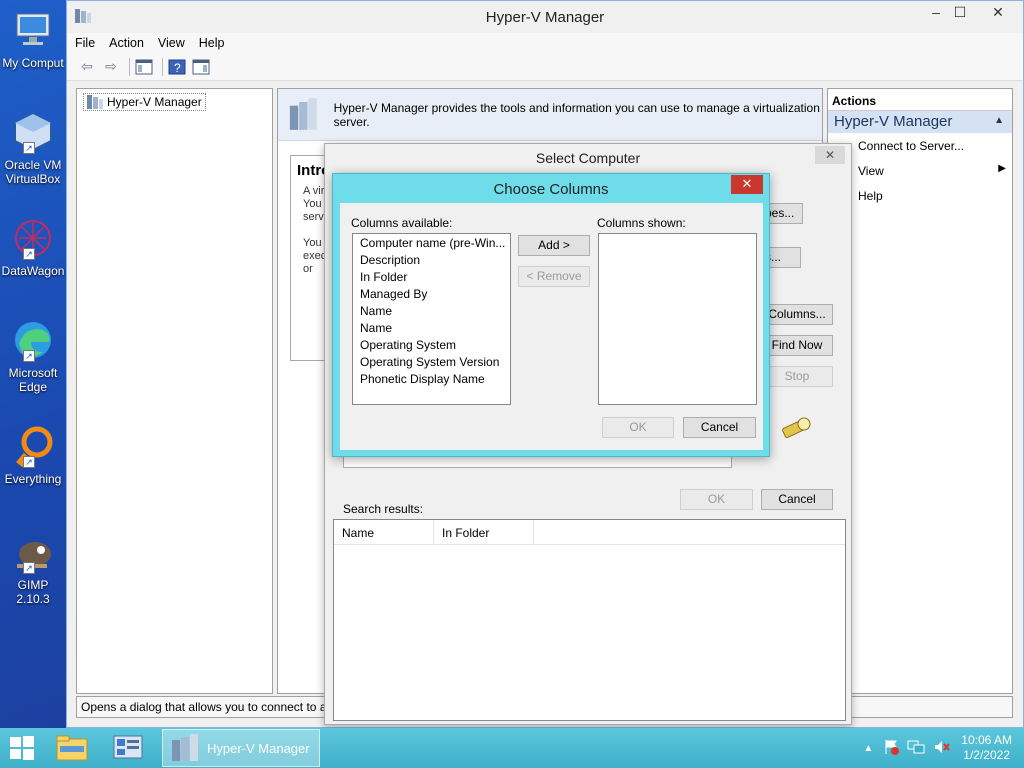  What do you see at coordinates (797, 376) in the screenshot?
I see `stop-button: Stop` at bounding box center [797, 376].